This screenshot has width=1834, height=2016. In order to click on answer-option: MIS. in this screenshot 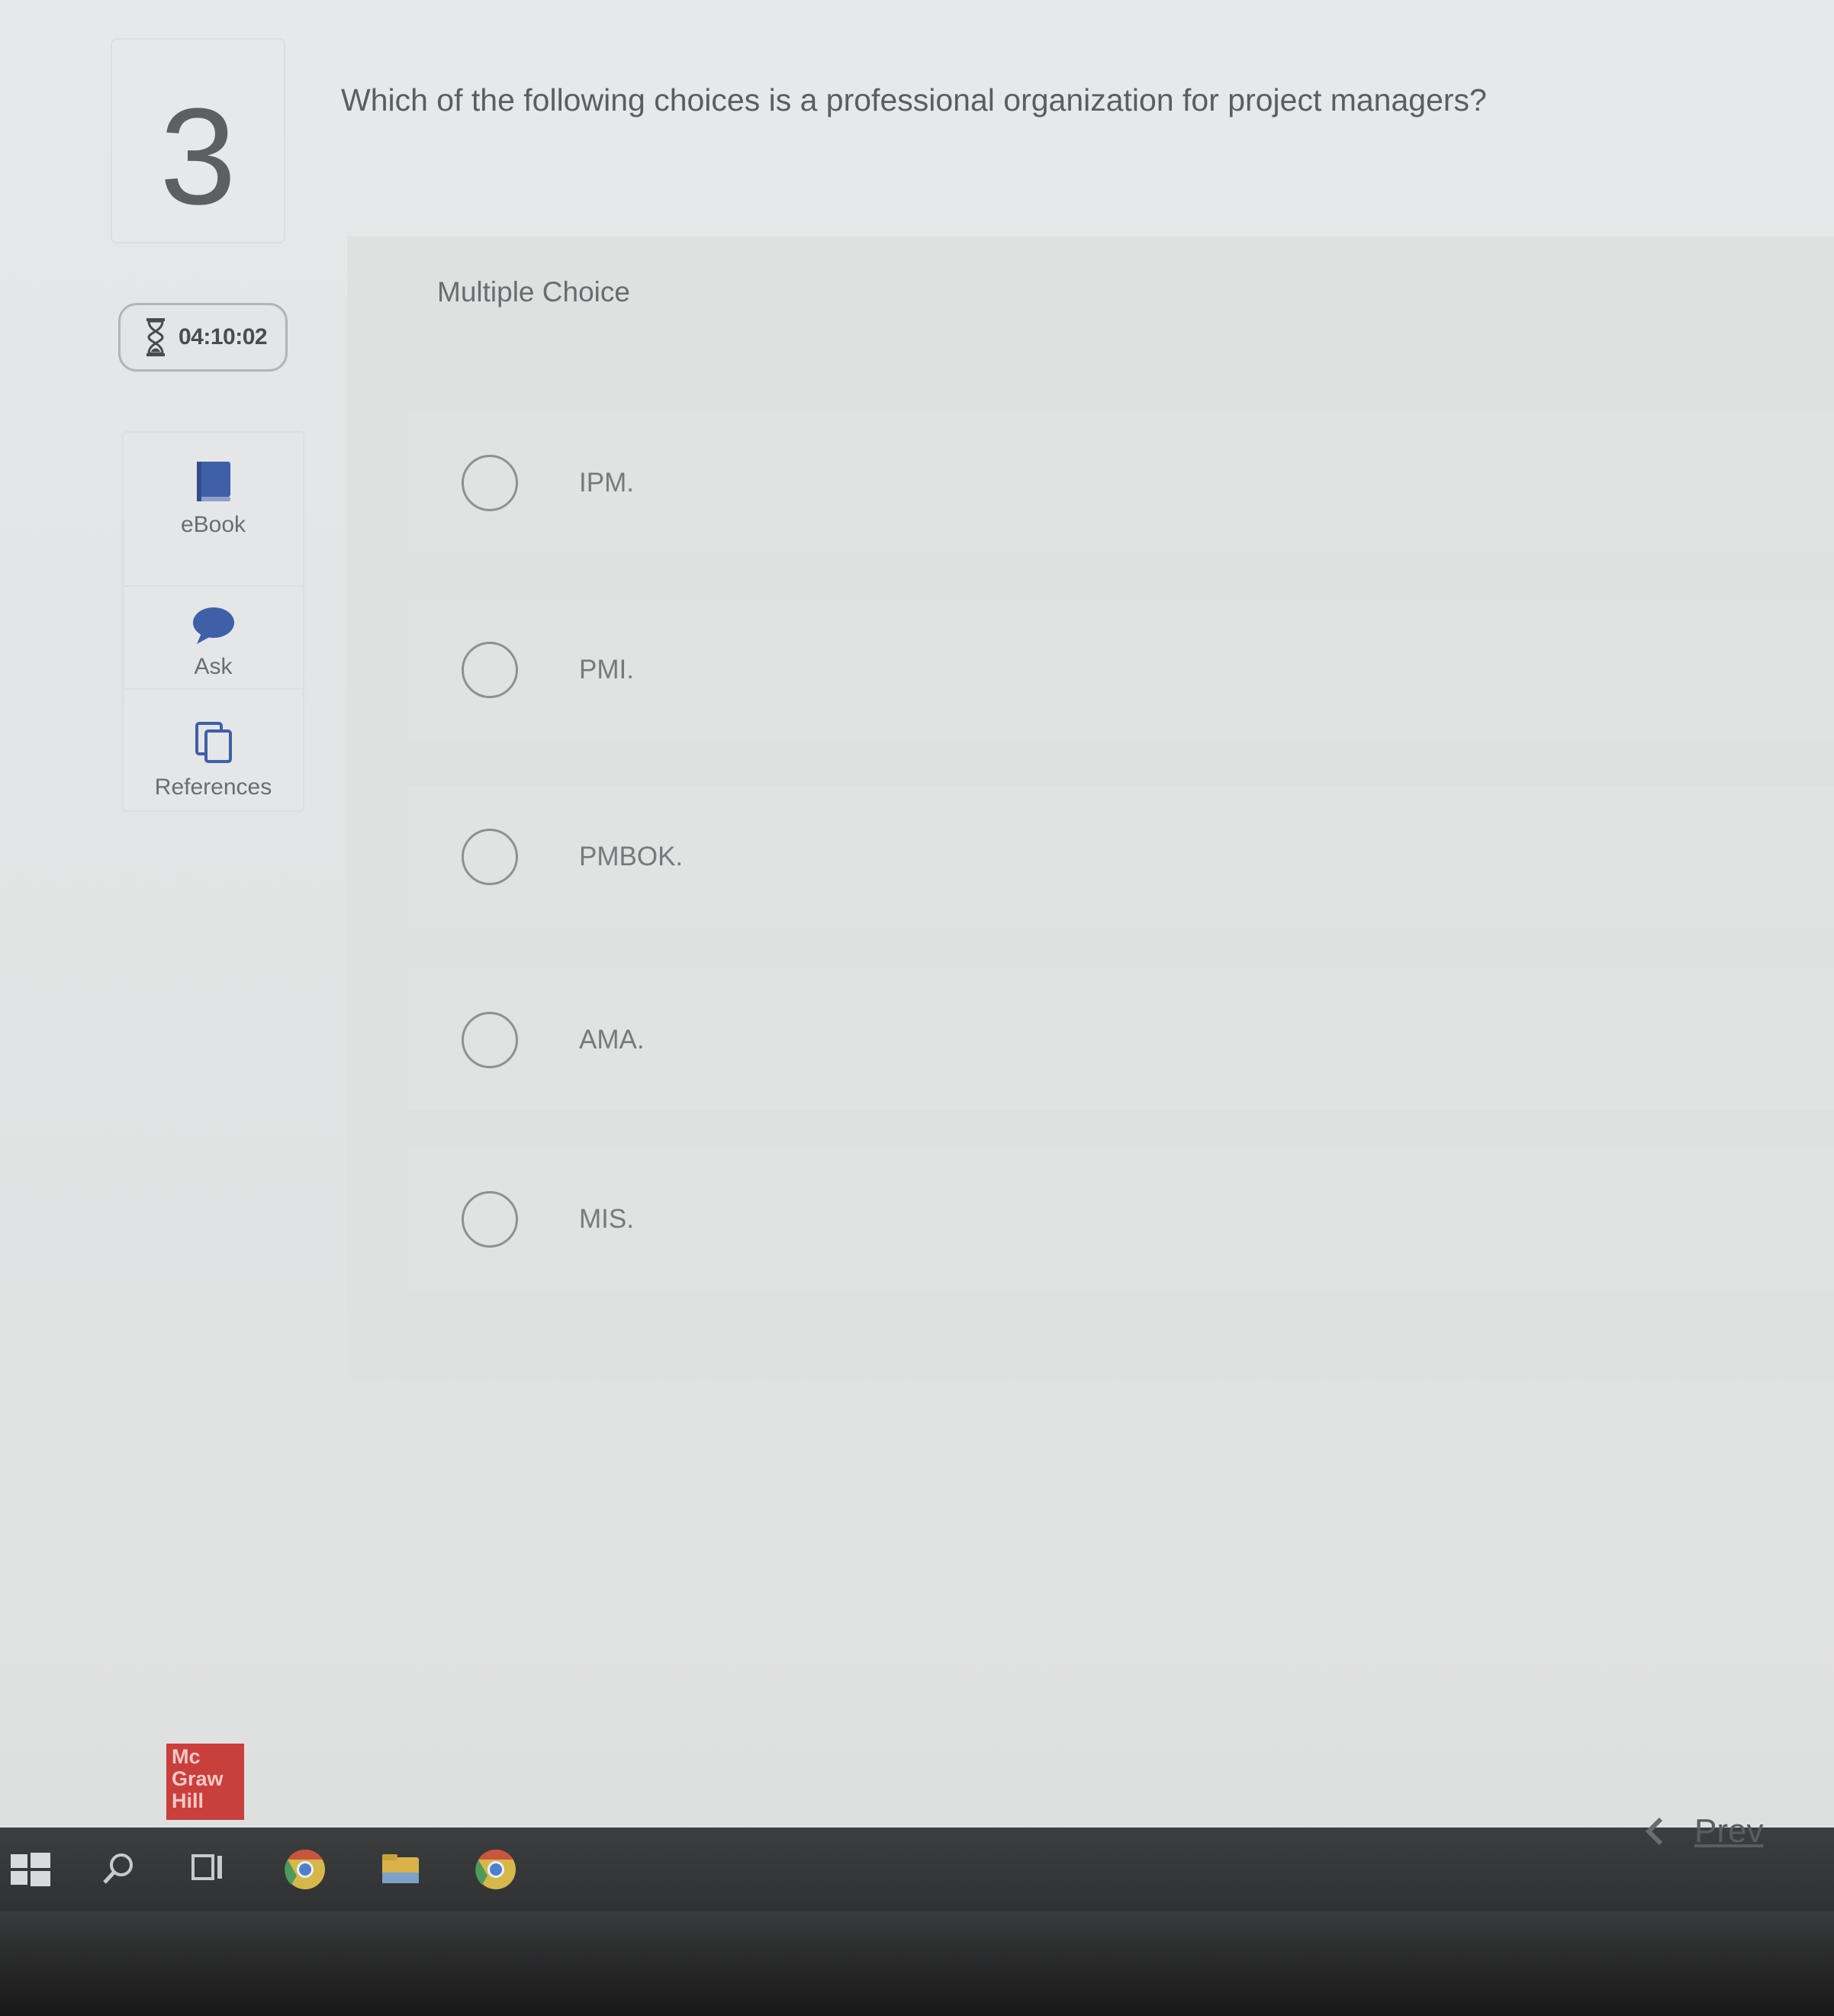, I will do `click(1121, 1219)`.